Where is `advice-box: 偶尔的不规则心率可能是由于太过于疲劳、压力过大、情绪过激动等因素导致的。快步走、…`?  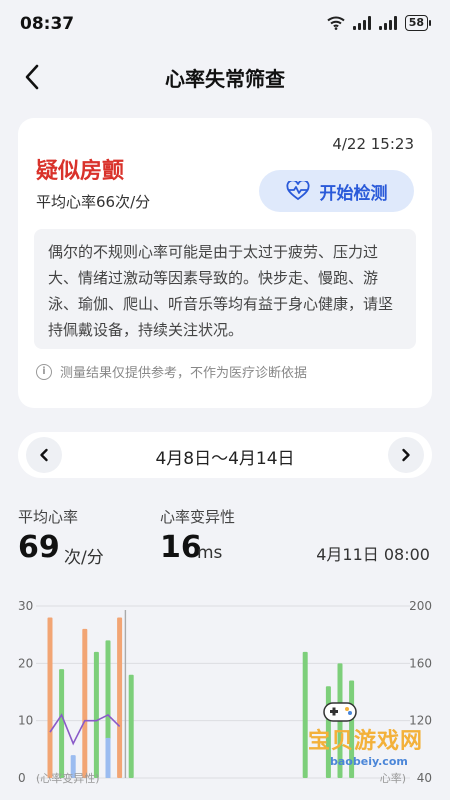
advice-box: 偶尔的不规则心率可能是由于太过于疲劳、压力过大、情绪过激动等因素导致的。快步走、… is located at coordinates (225, 289).